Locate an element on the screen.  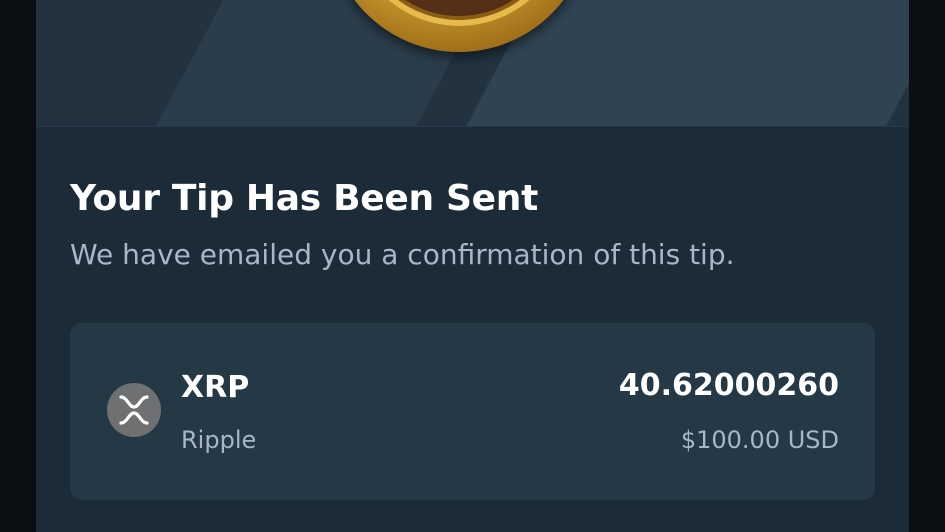
asset-name: Ripple is located at coordinates (219, 440).